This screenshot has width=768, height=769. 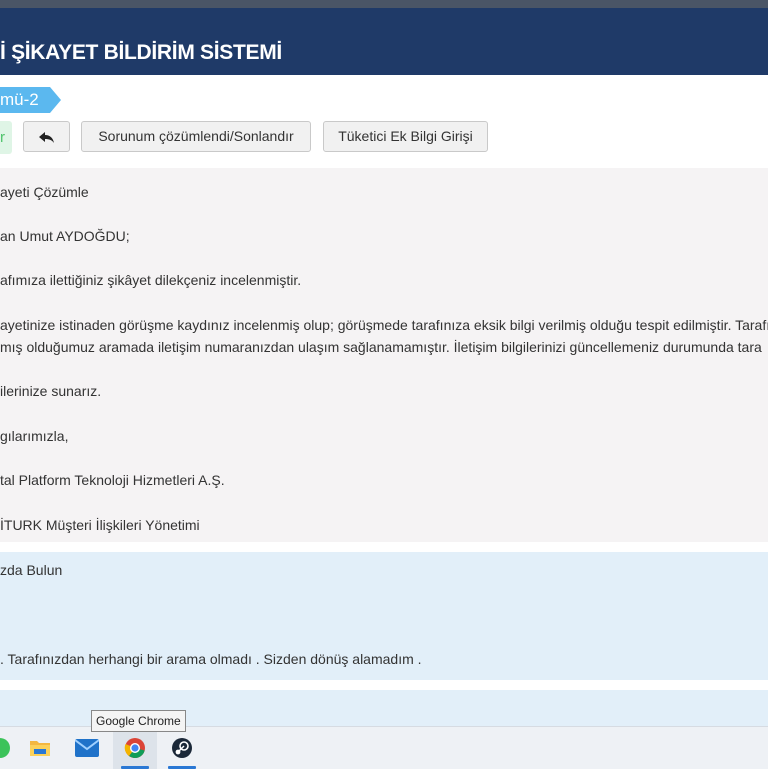 I want to click on message-line: gılarımızla,, so click(x=34, y=436).